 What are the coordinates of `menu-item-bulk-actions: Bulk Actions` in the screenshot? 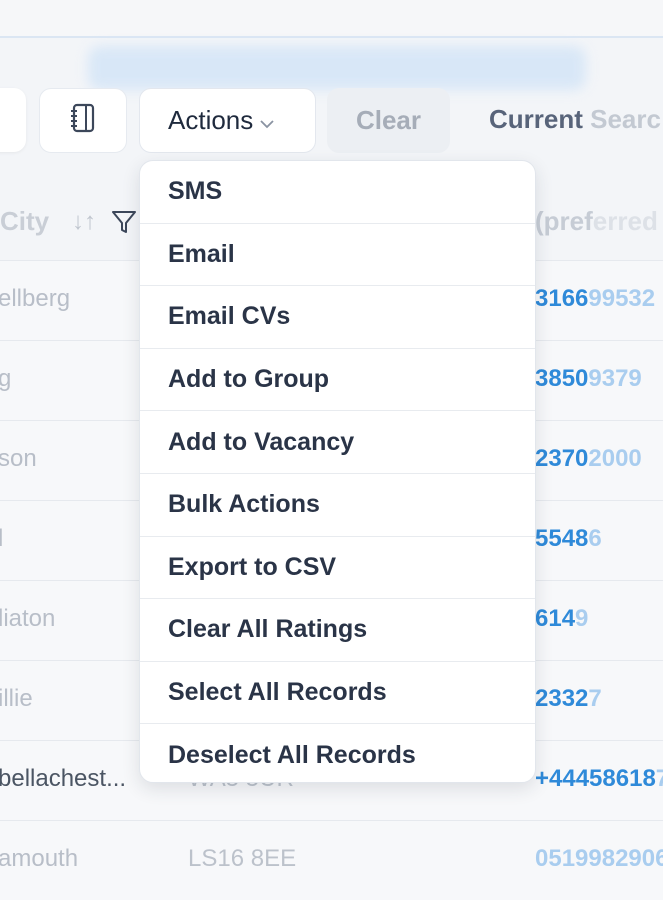 It's located at (337, 505).